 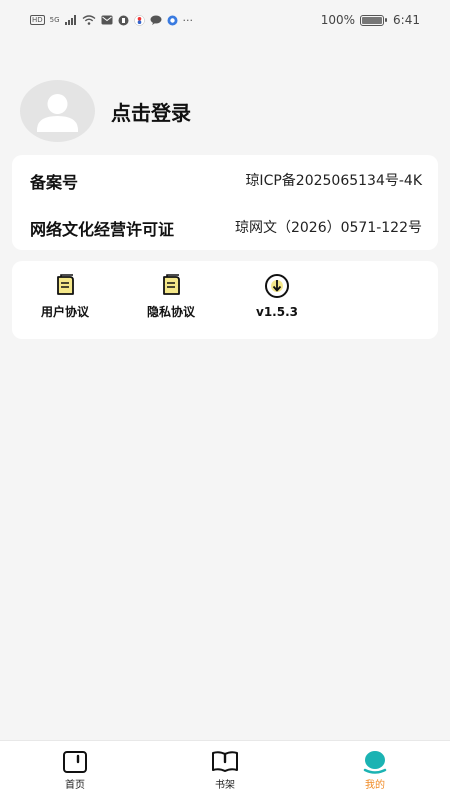 I want to click on wifi-icon, so click(x=88, y=20).